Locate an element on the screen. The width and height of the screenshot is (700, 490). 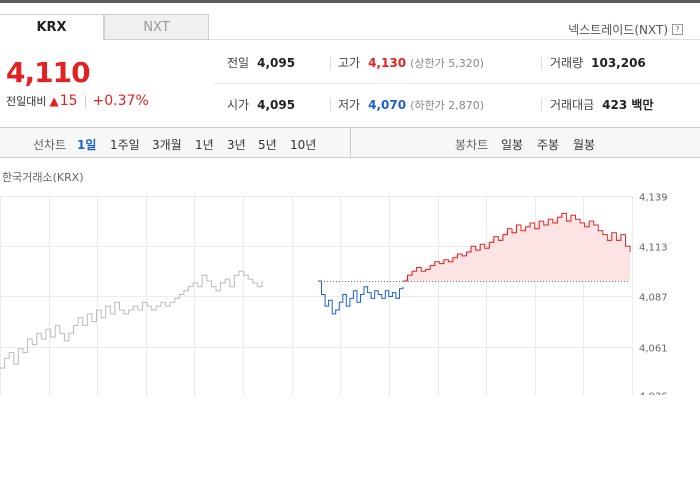
stat-label: 거래량 is located at coordinates (567, 63).